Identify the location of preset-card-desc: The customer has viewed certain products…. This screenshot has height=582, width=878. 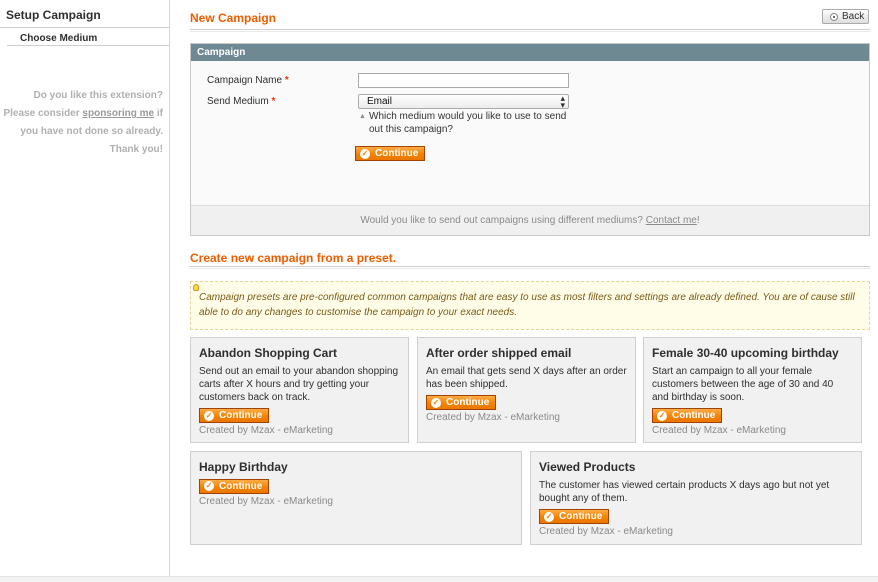
(684, 492).